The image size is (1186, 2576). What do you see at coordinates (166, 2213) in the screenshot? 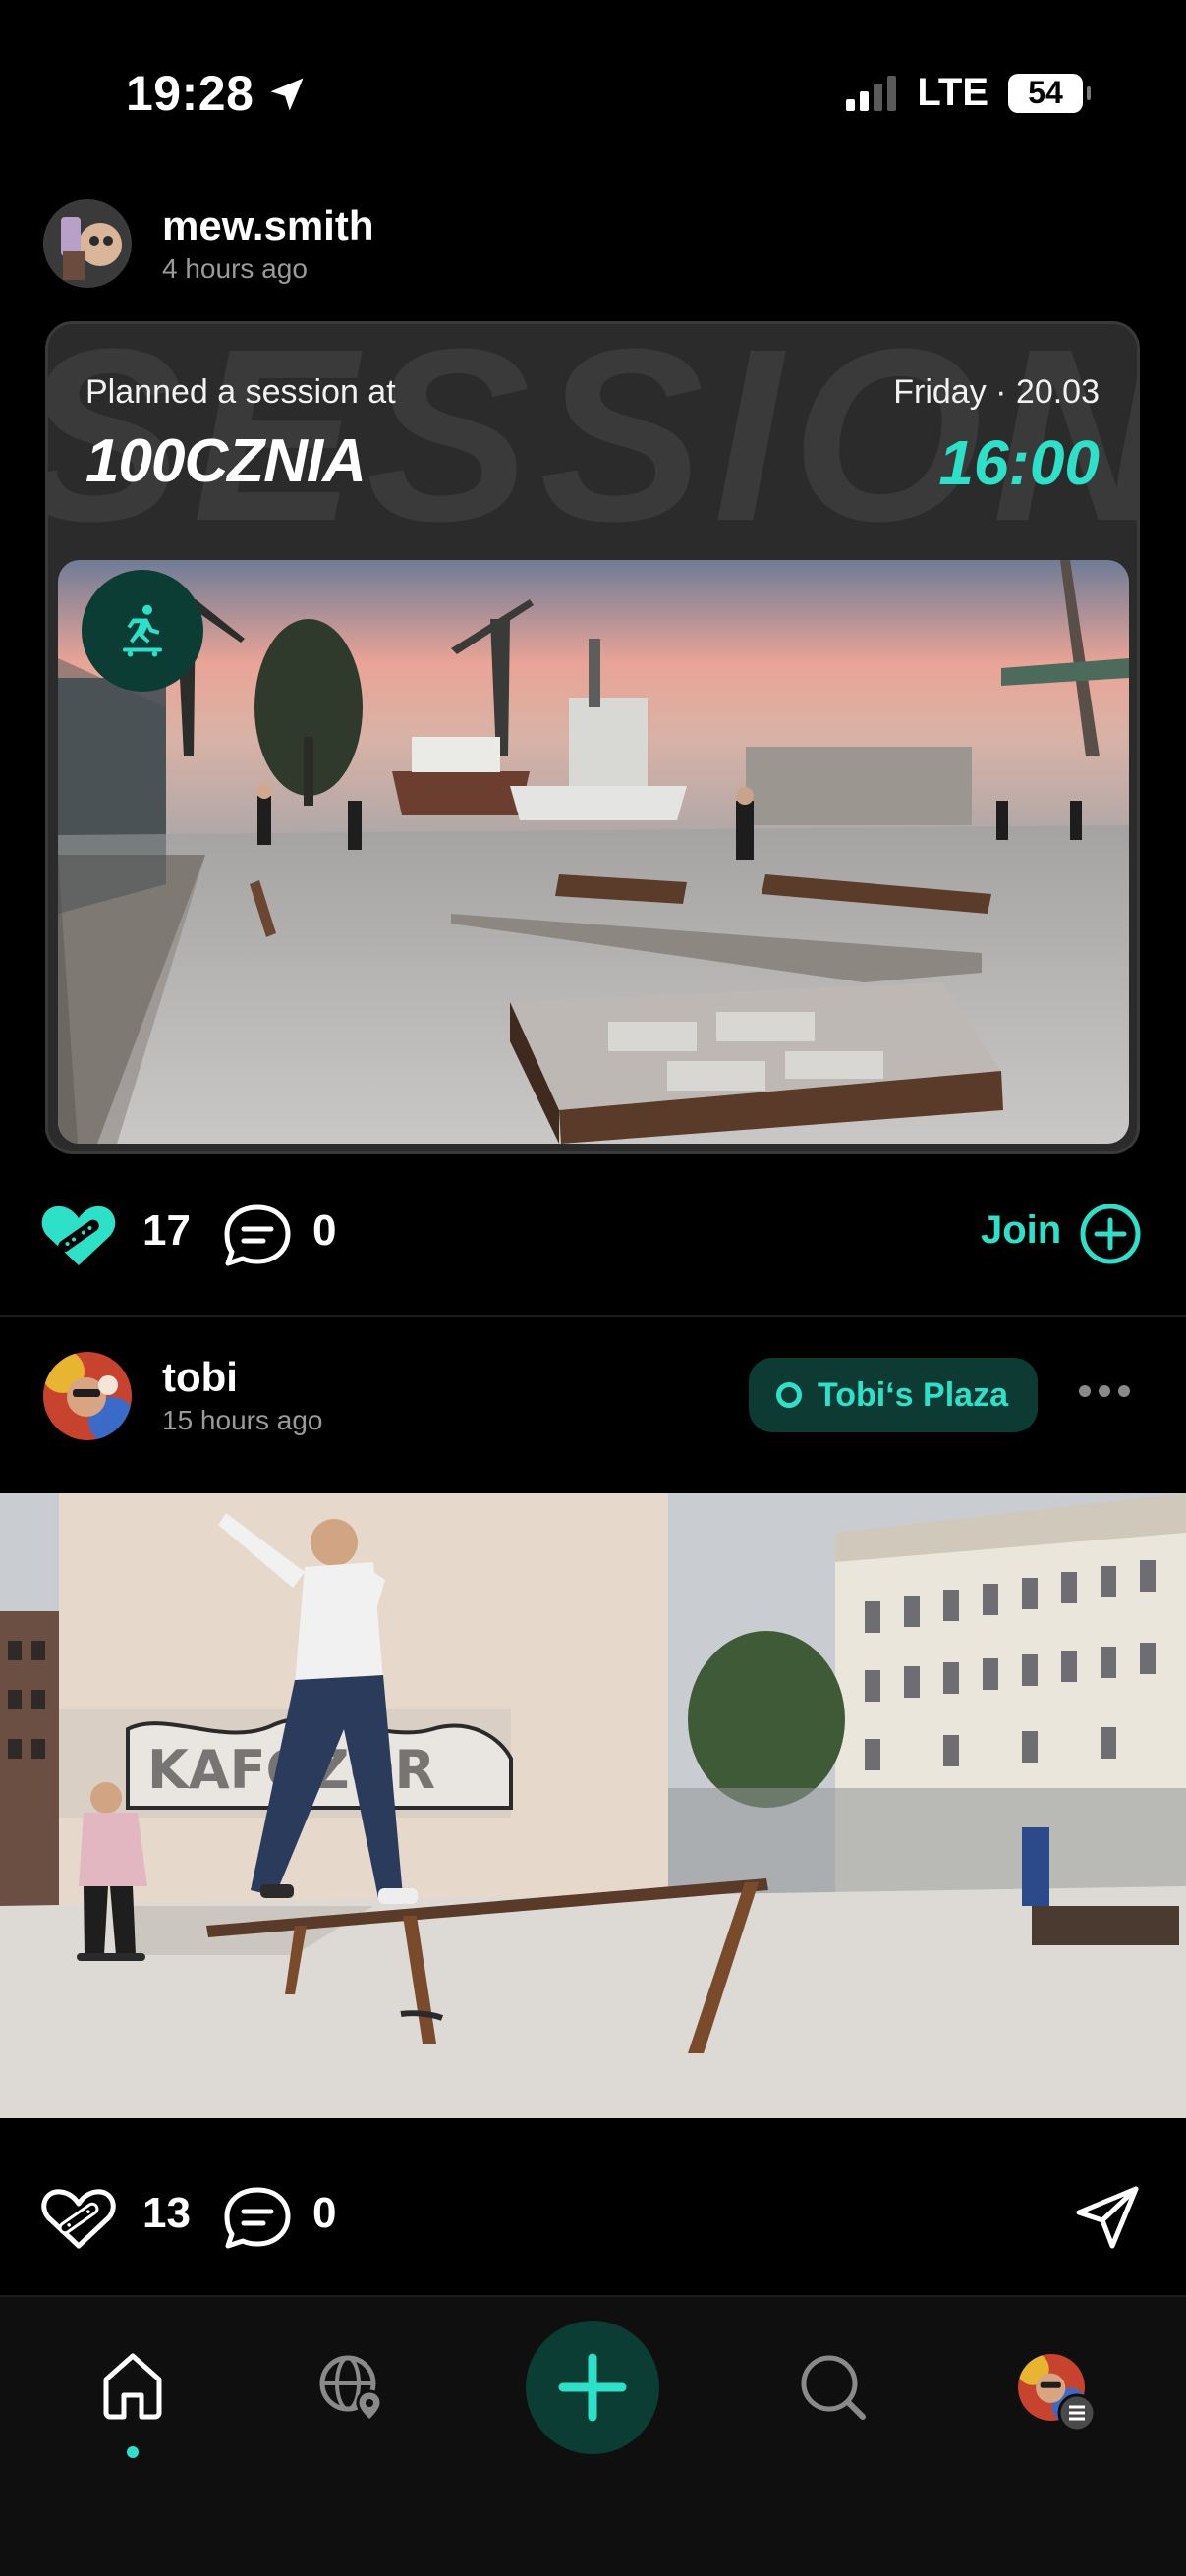
I see `post2-likes-count: 13` at bounding box center [166, 2213].